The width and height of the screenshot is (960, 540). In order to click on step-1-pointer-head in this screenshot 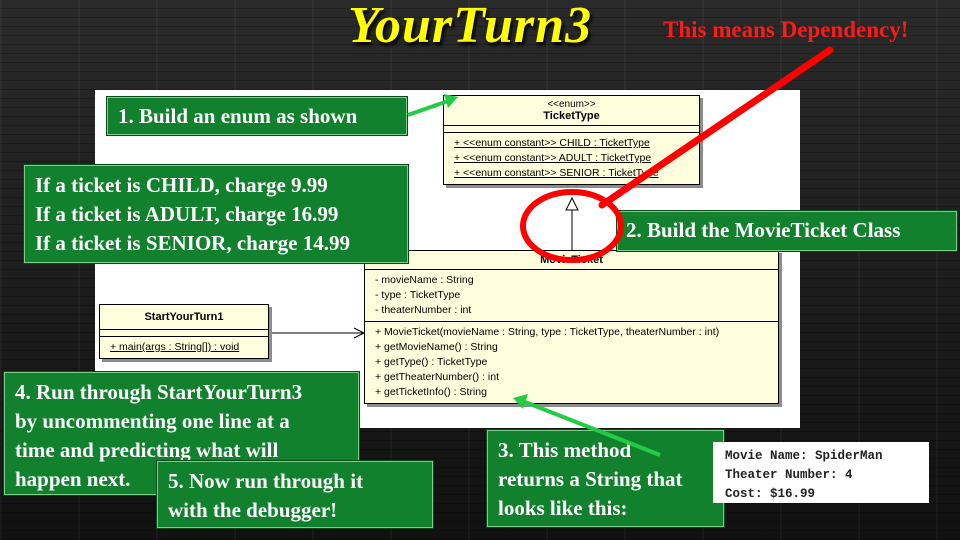, I will do `click(451, 101)`.